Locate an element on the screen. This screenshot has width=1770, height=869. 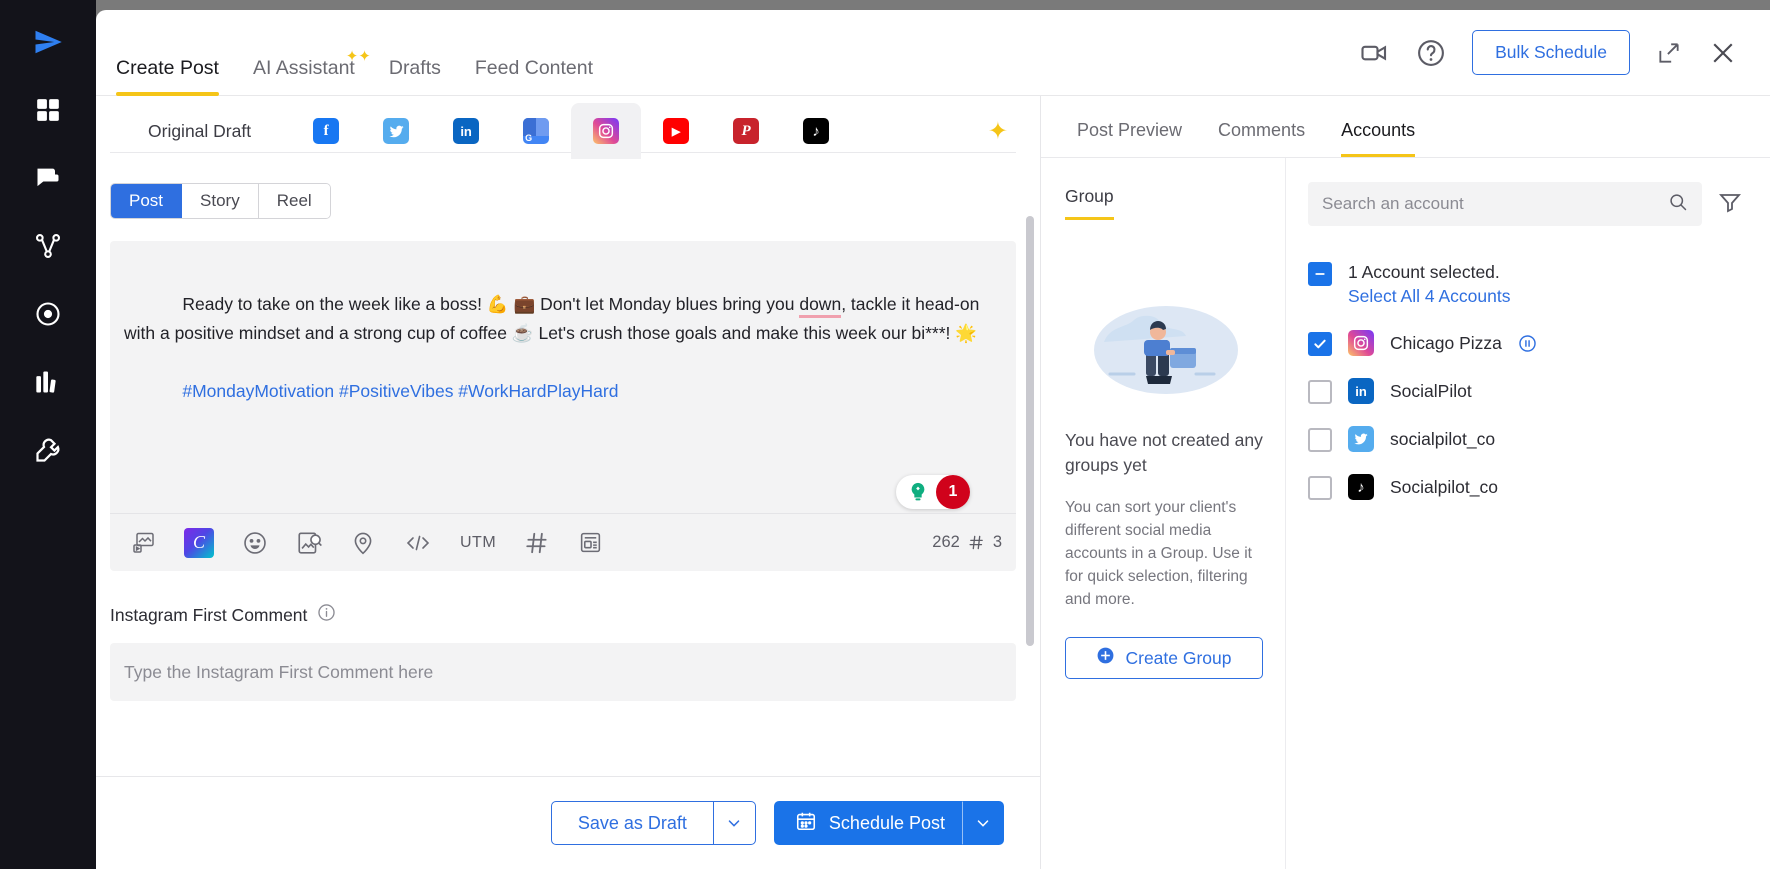
editor-counters: 262 3 is located at coordinates (967, 542).